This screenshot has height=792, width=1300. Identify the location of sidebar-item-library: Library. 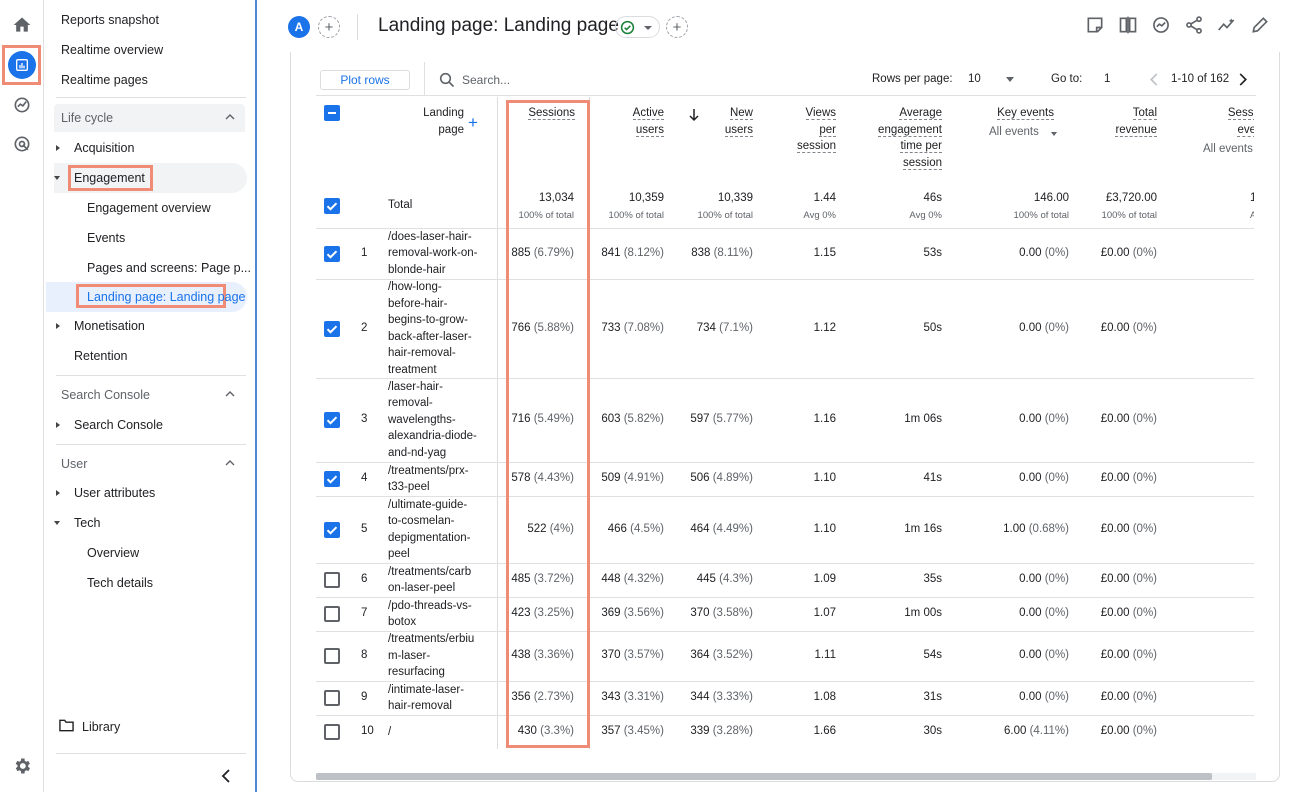
(101, 727).